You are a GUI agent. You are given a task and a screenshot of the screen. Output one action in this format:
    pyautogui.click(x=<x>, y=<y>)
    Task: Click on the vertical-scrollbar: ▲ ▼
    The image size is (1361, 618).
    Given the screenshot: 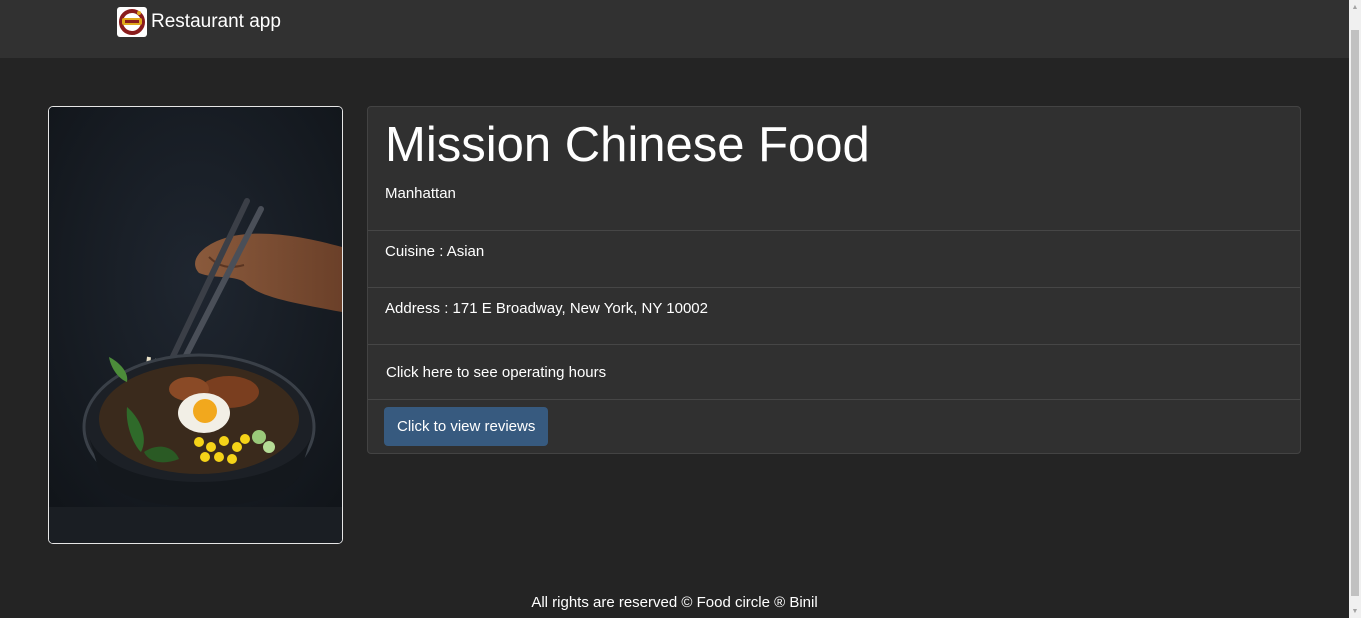 What is the action you would take?
    pyautogui.click(x=1355, y=309)
    